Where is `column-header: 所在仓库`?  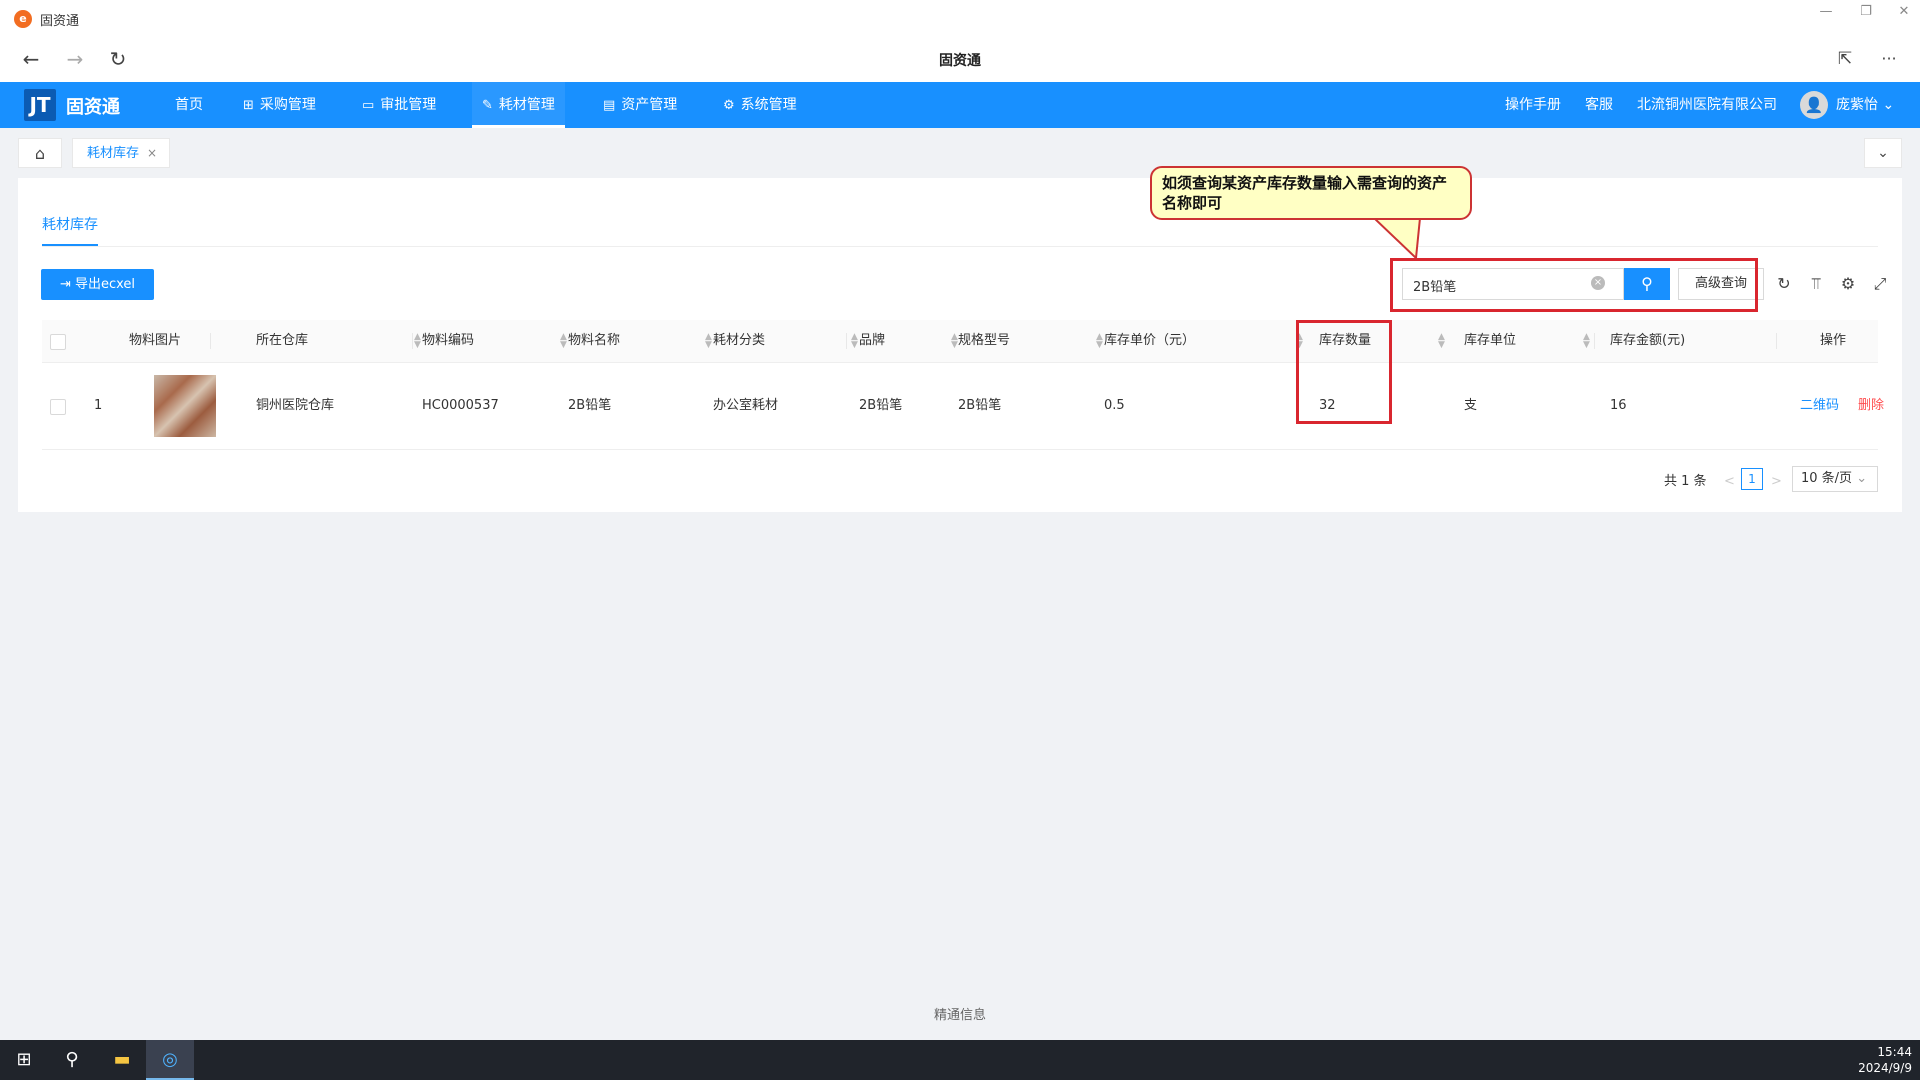 column-header: 所在仓库 is located at coordinates (282, 341).